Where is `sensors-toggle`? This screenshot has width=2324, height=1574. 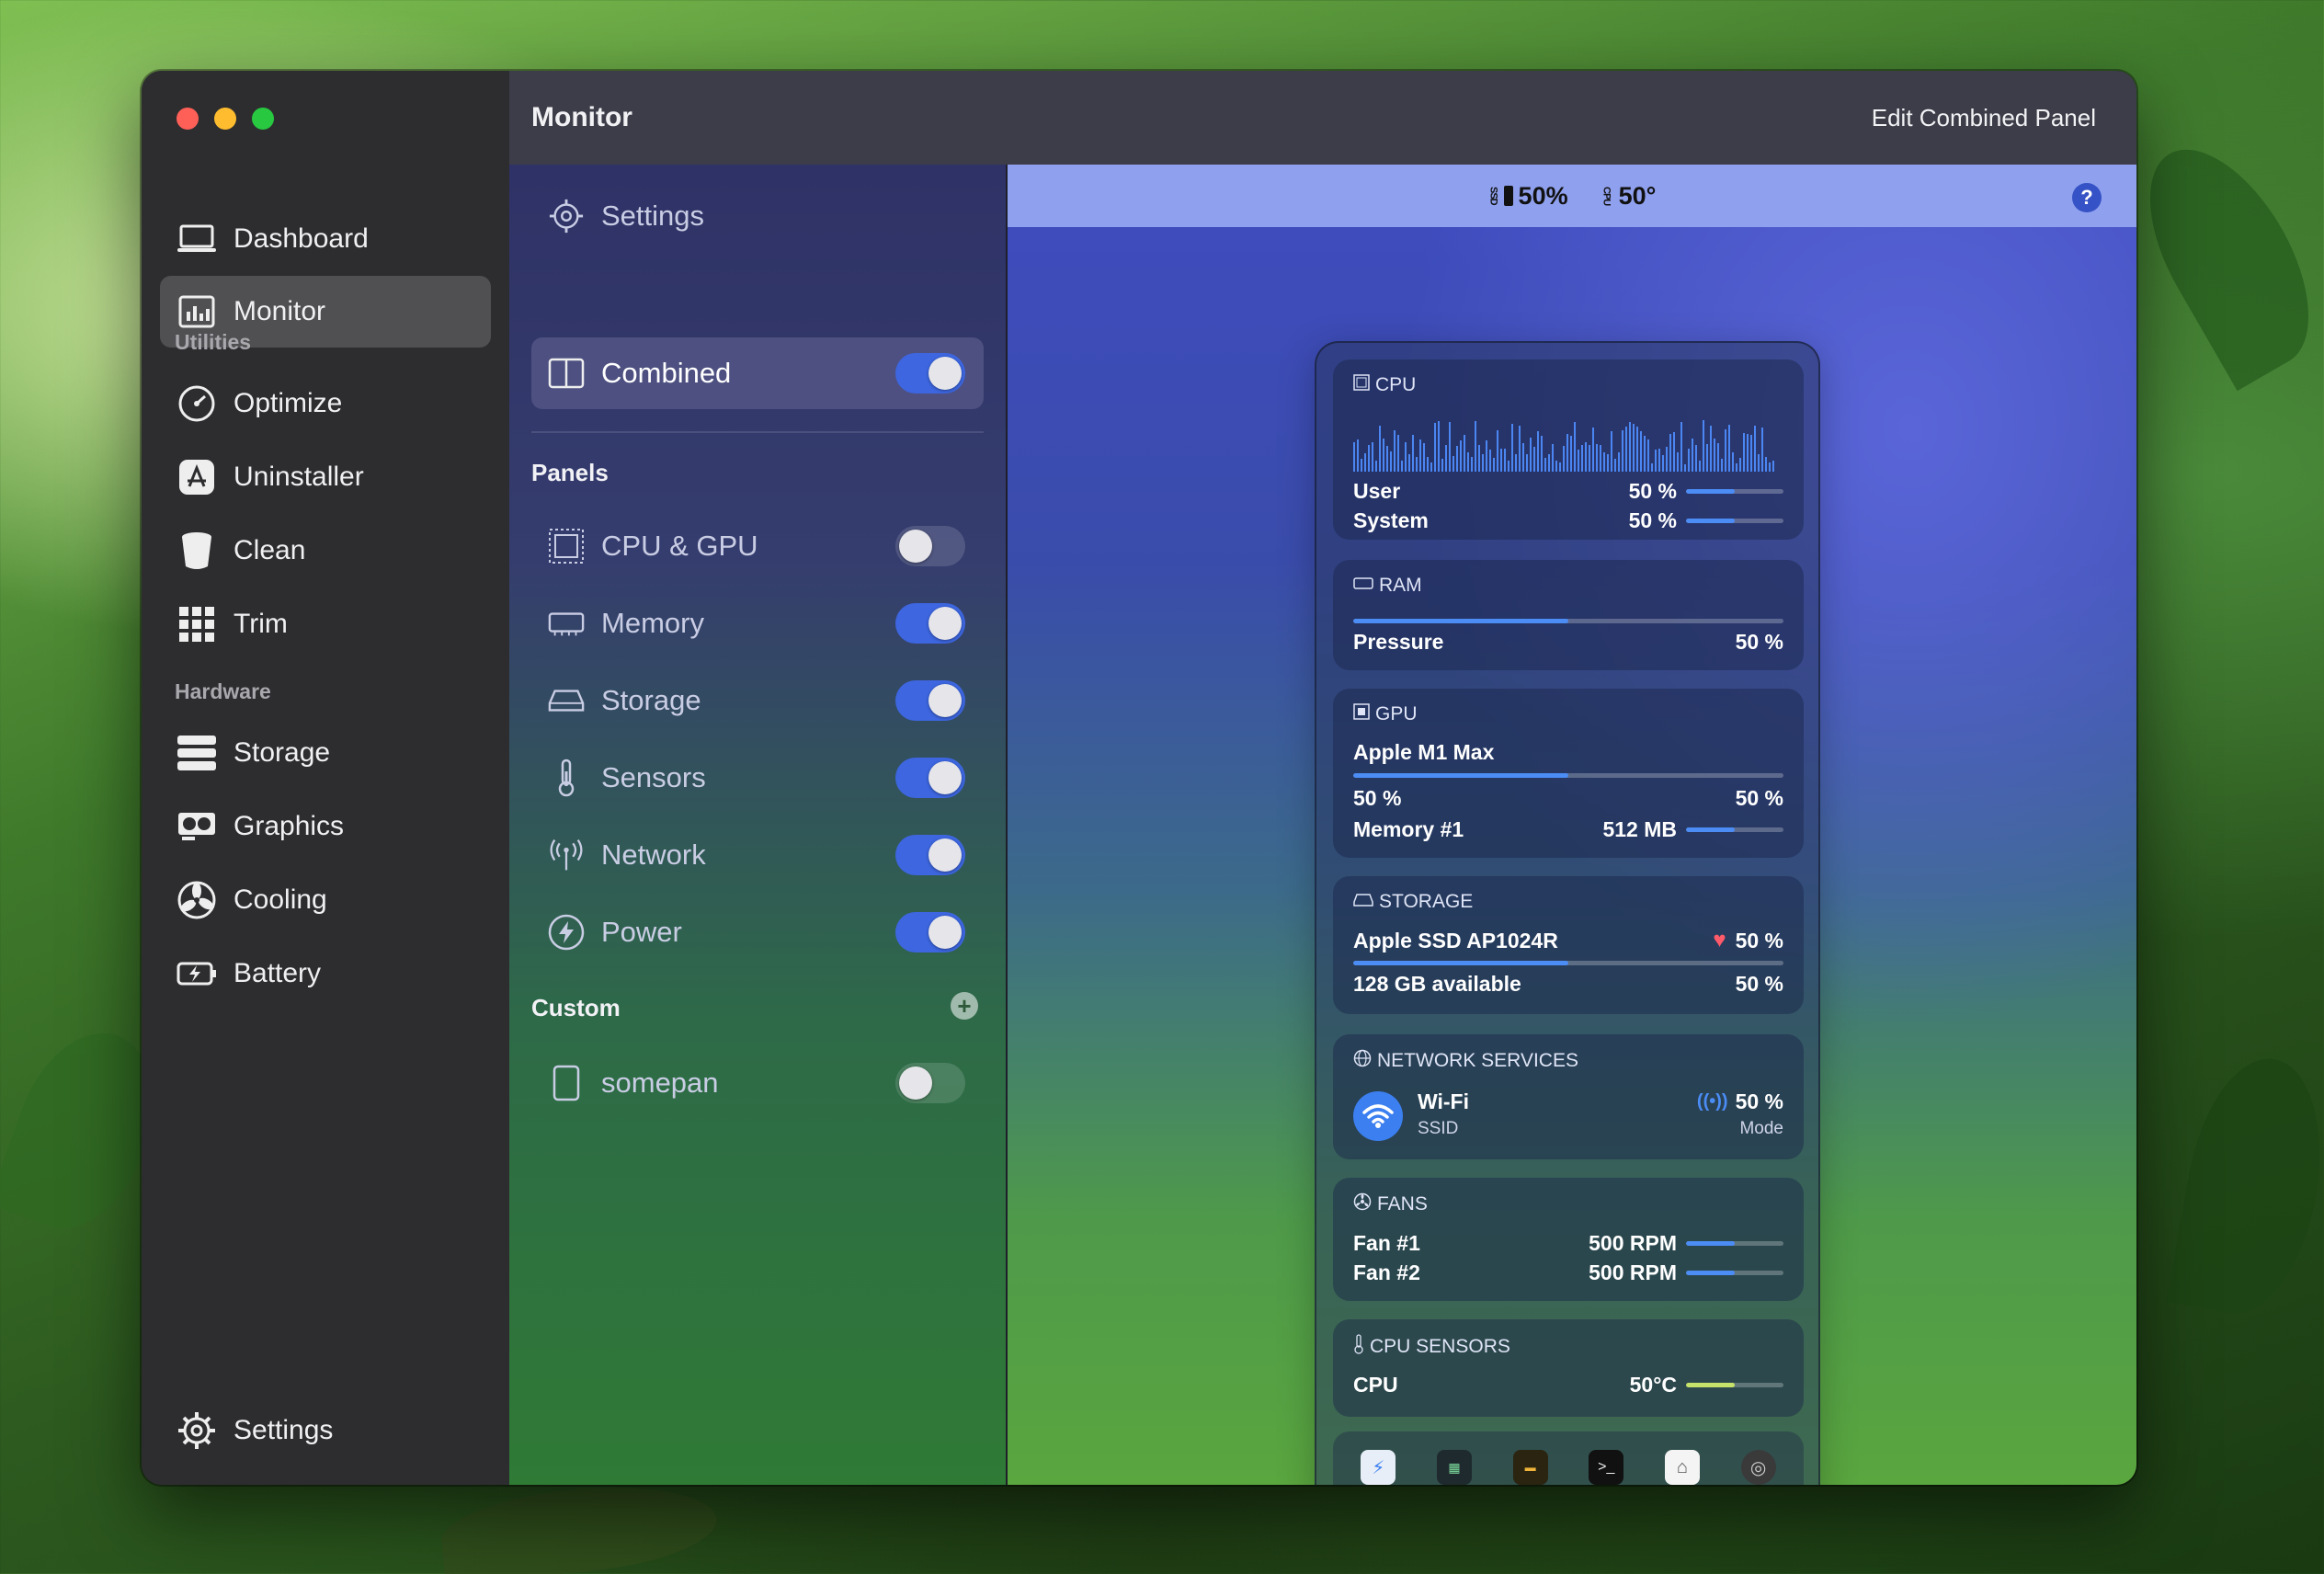
sensors-toggle is located at coordinates (930, 778).